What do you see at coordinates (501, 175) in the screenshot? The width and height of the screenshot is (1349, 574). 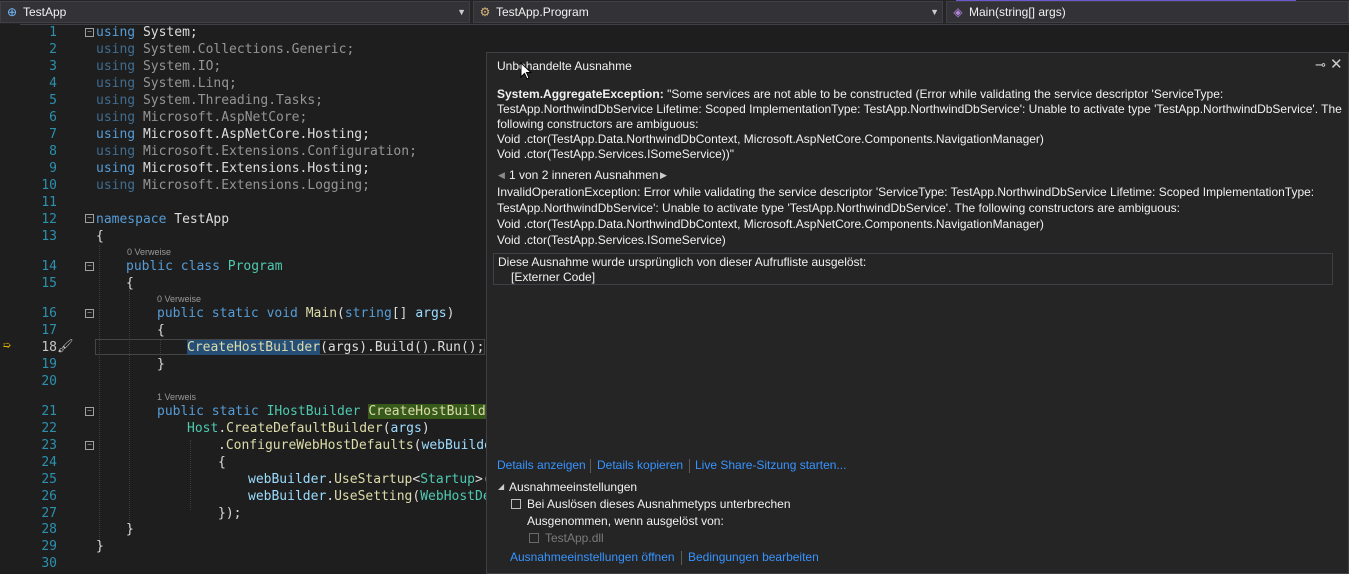 I see `previous-inner-icon: ◀` at bounding box center [501, 175].